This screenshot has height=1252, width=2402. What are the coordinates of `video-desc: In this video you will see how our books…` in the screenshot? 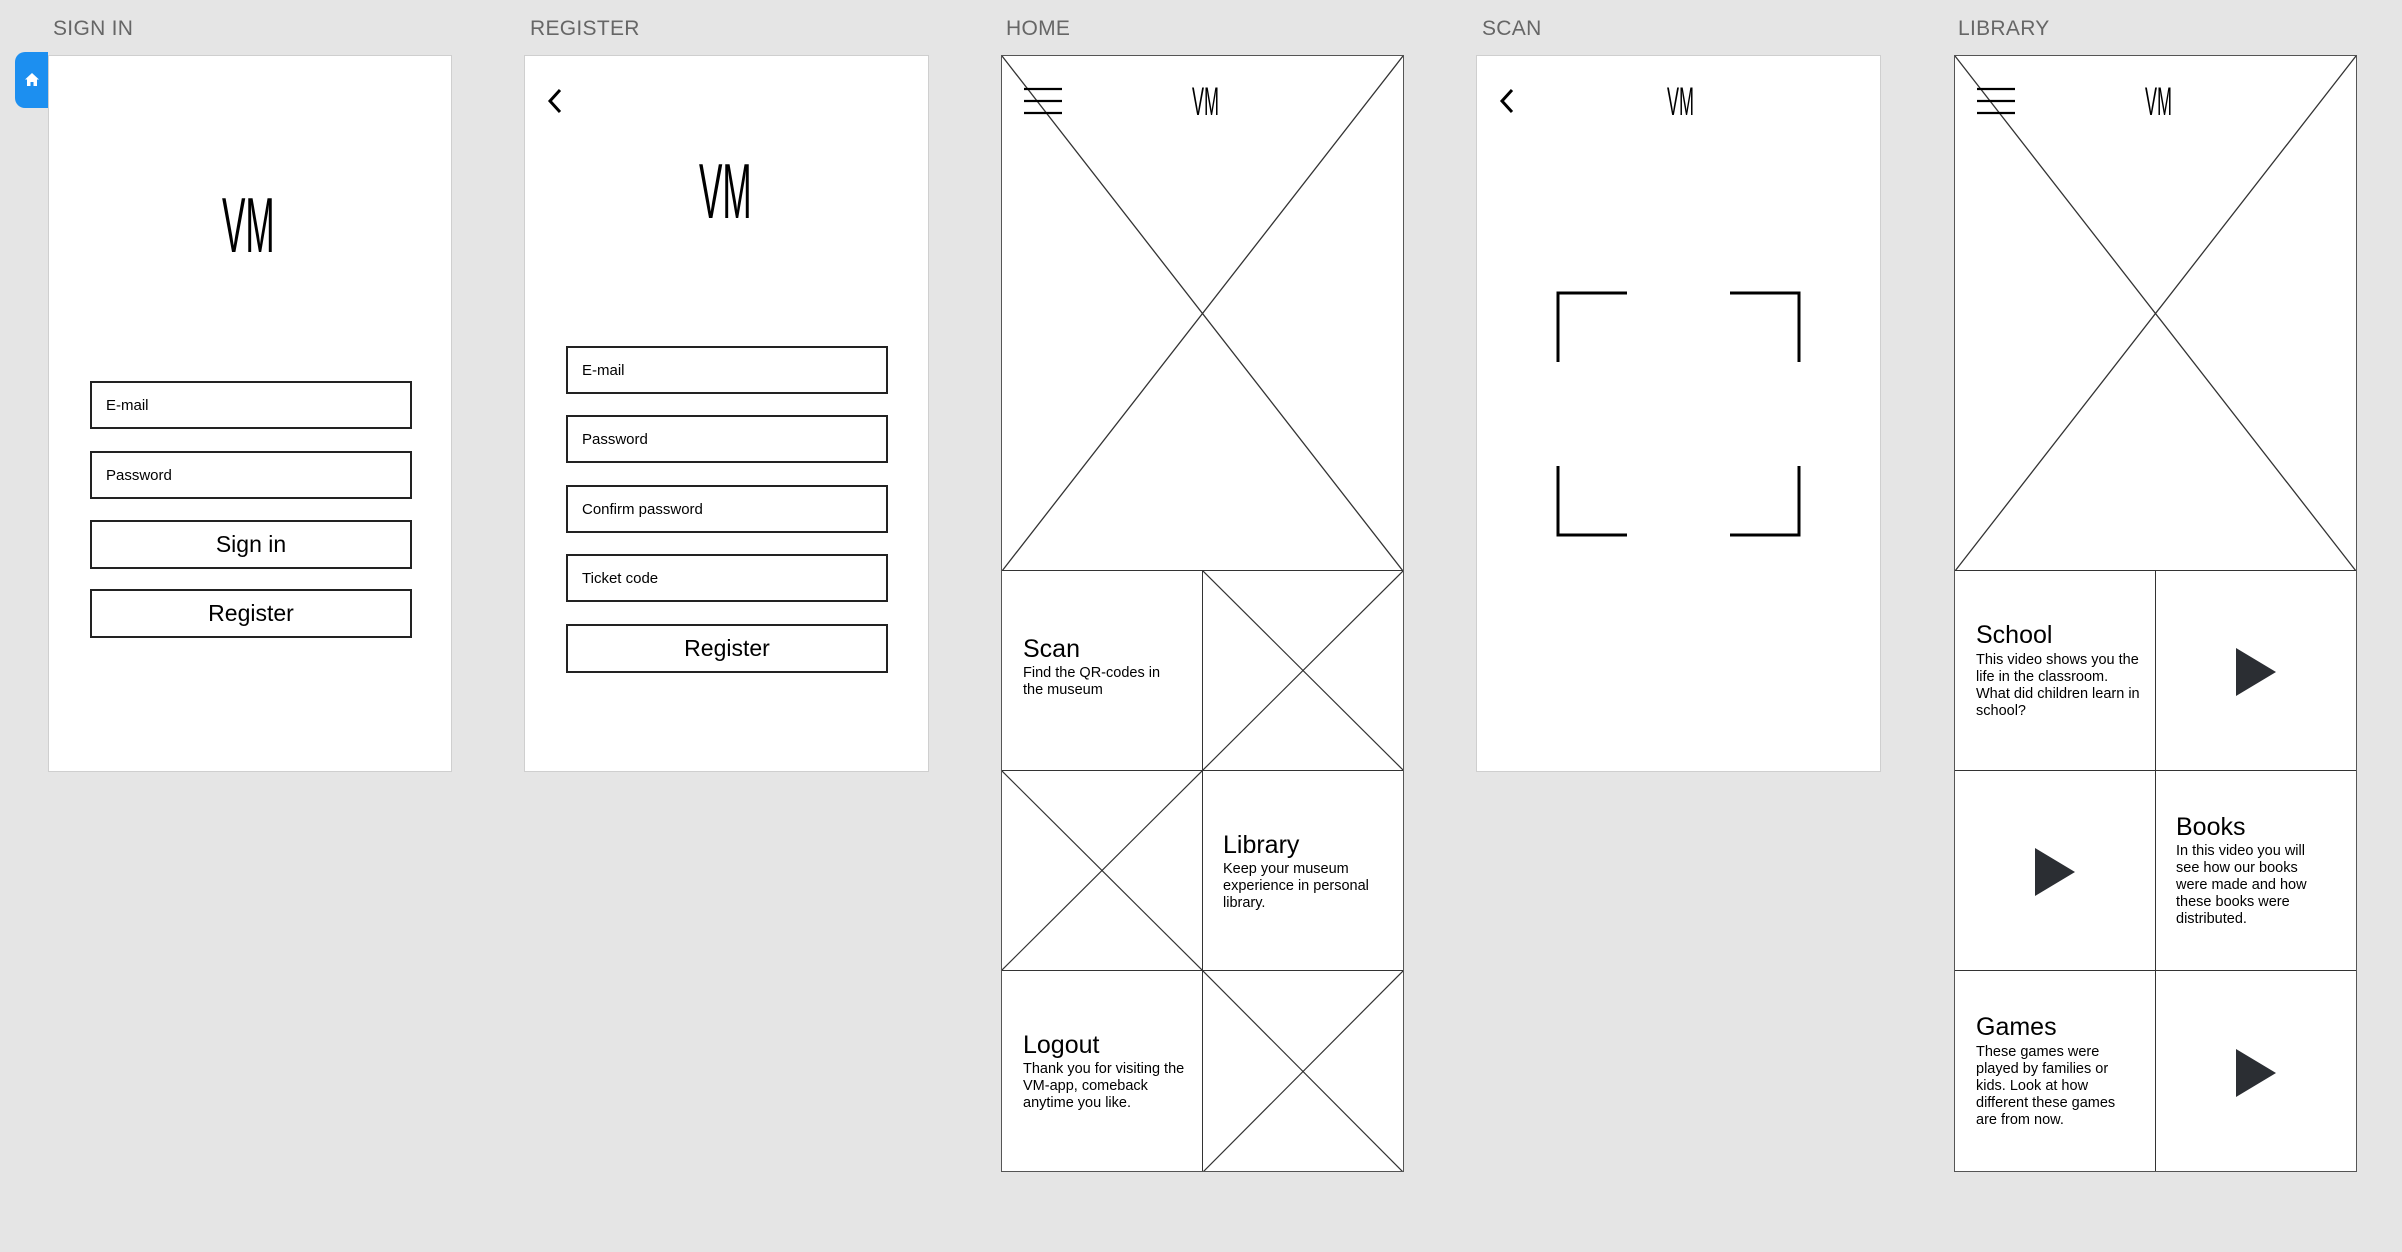 It's located at (2241, 885).